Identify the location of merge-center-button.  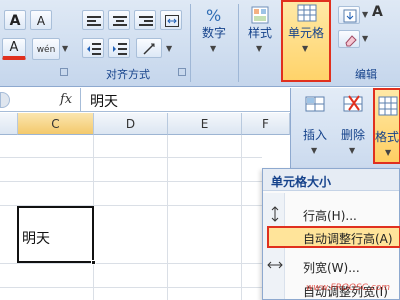
(171, 20).